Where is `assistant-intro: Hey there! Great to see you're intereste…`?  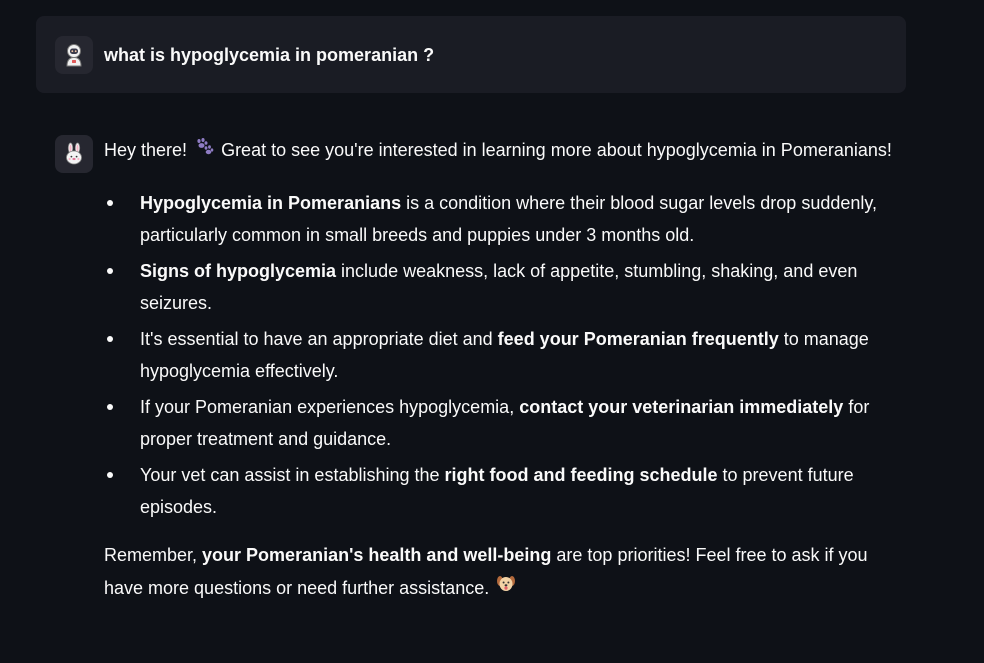
assistant-intro: Hey there! Great to see you're intereste… is located at coordinates (504, 151).